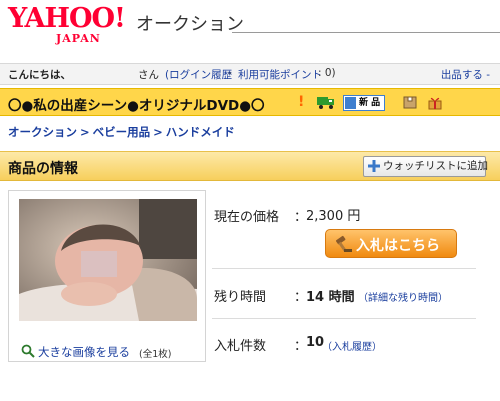 The width and height of the screenshot is (500, 401). Describe the element at coordinates (352, 345) in the screenshot. I see `bid-history-link: （入札履歴）` at that location.